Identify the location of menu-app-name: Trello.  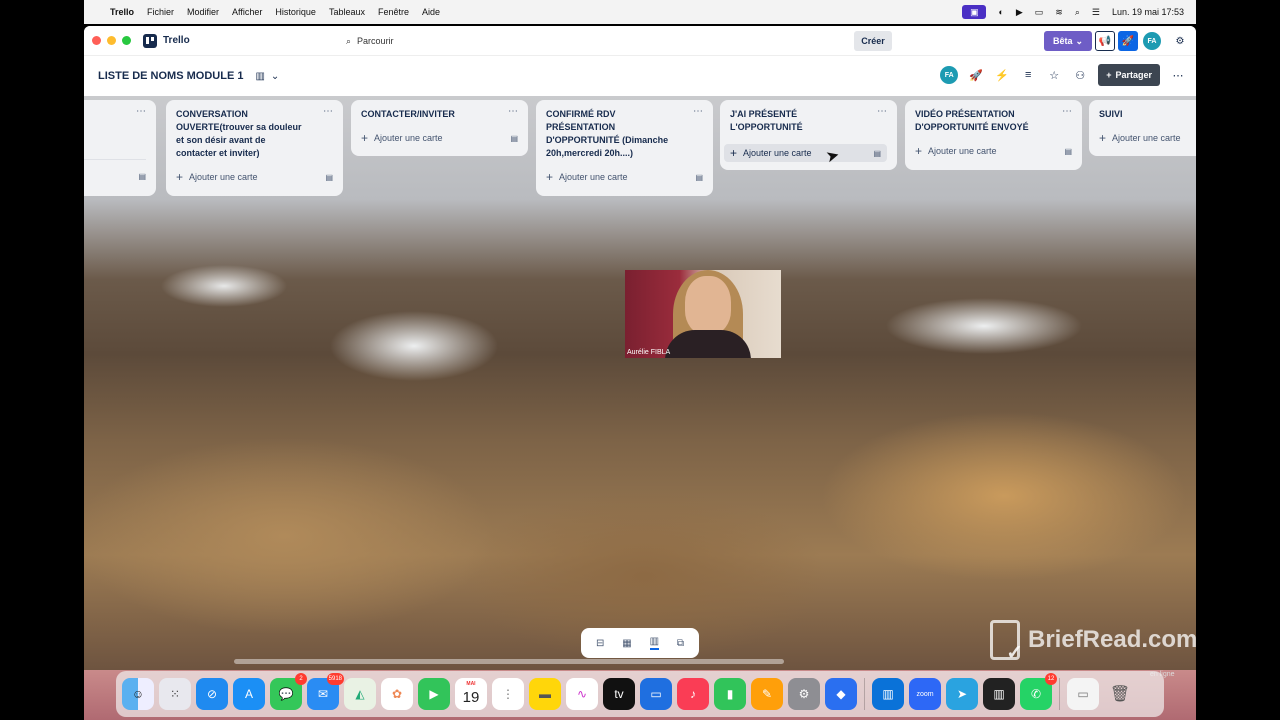
(122, 12).